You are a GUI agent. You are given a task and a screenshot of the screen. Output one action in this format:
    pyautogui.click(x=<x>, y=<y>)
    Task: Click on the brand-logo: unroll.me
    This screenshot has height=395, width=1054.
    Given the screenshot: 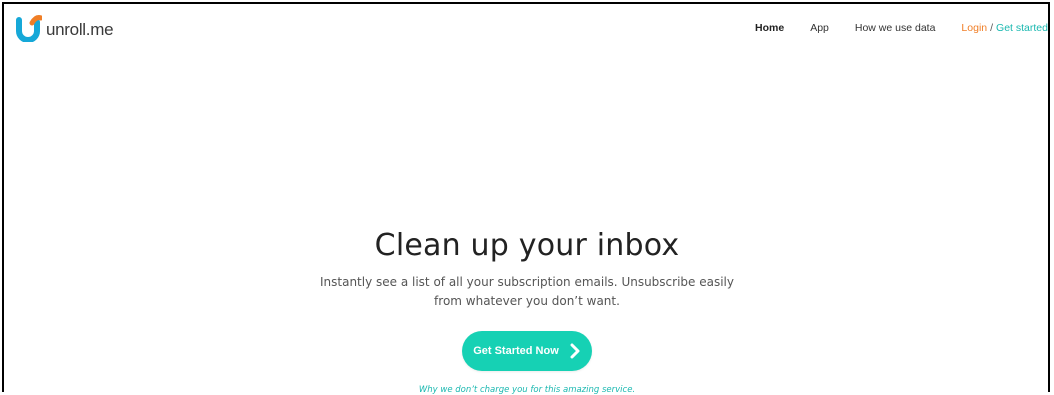 What is the action you would take?
    pyautogui.click(x=64, y=28)
    